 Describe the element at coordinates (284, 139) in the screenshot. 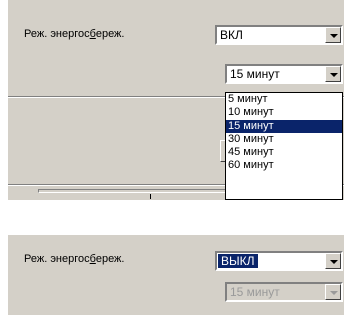

I see `timeout-option: 30 минут` at that location.